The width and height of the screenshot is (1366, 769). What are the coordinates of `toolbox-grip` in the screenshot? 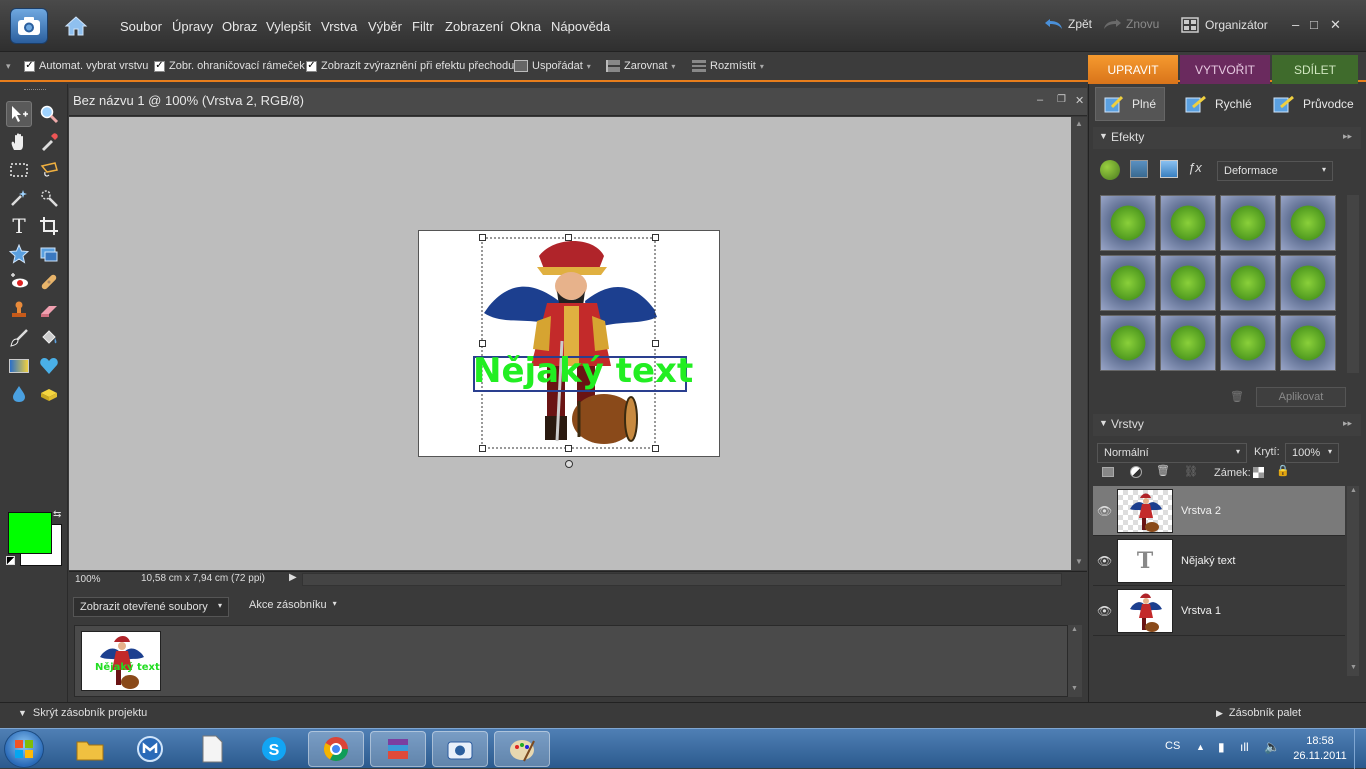 It's located at (35, 90).